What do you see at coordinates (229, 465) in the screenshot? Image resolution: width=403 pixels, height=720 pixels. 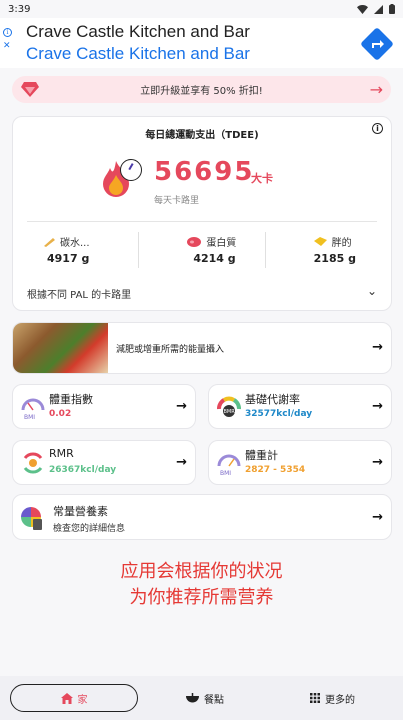 I see `scale-icon: BMI` at bounding box center [229, 465].